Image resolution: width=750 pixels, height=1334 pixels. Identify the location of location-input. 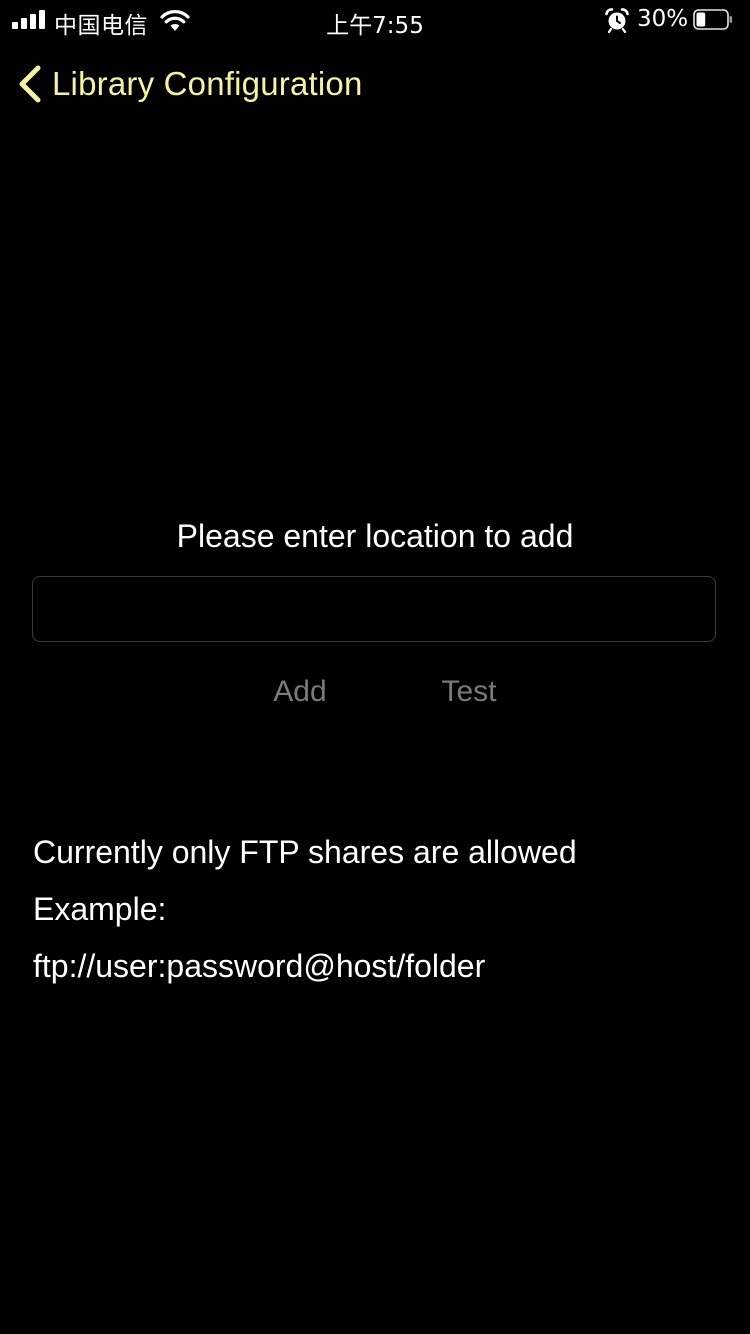
(374, 609).